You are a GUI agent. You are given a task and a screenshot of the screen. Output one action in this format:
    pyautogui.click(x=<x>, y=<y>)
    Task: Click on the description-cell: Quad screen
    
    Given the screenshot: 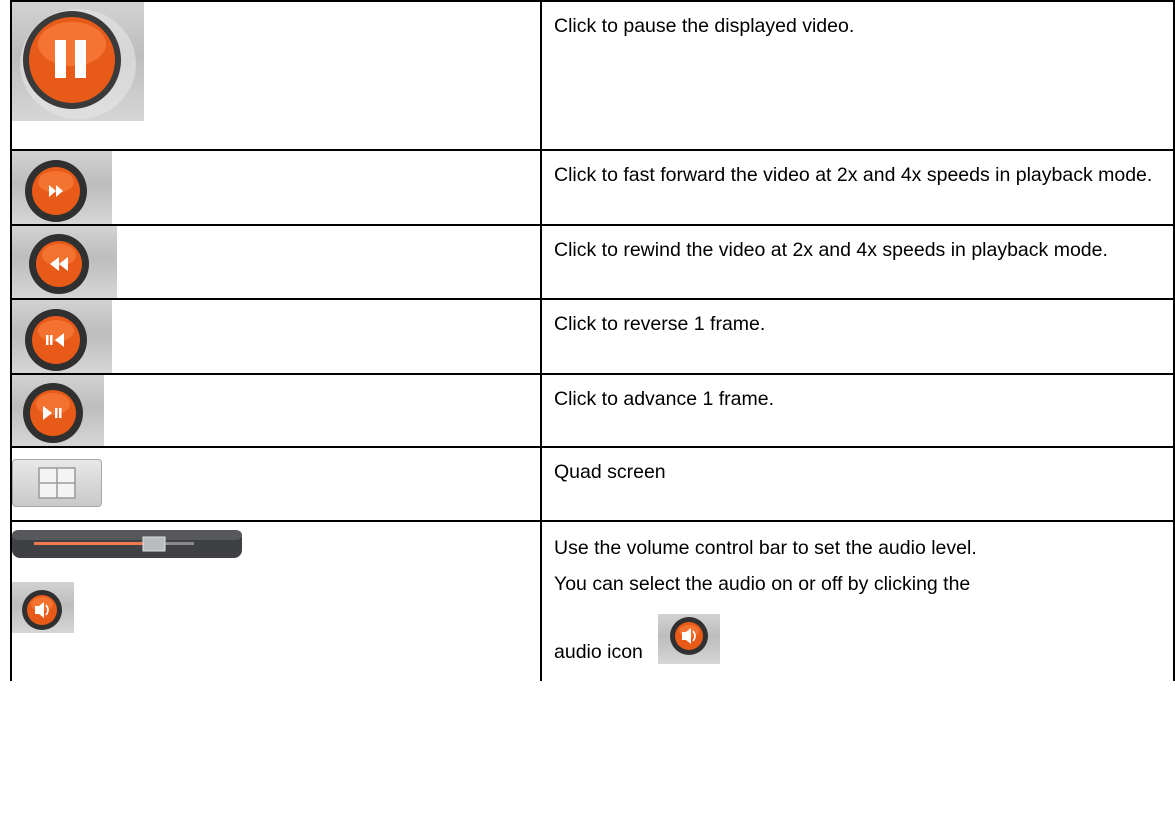 What is the action you would take?
    pyautogui.click(x=857, y=484)
    